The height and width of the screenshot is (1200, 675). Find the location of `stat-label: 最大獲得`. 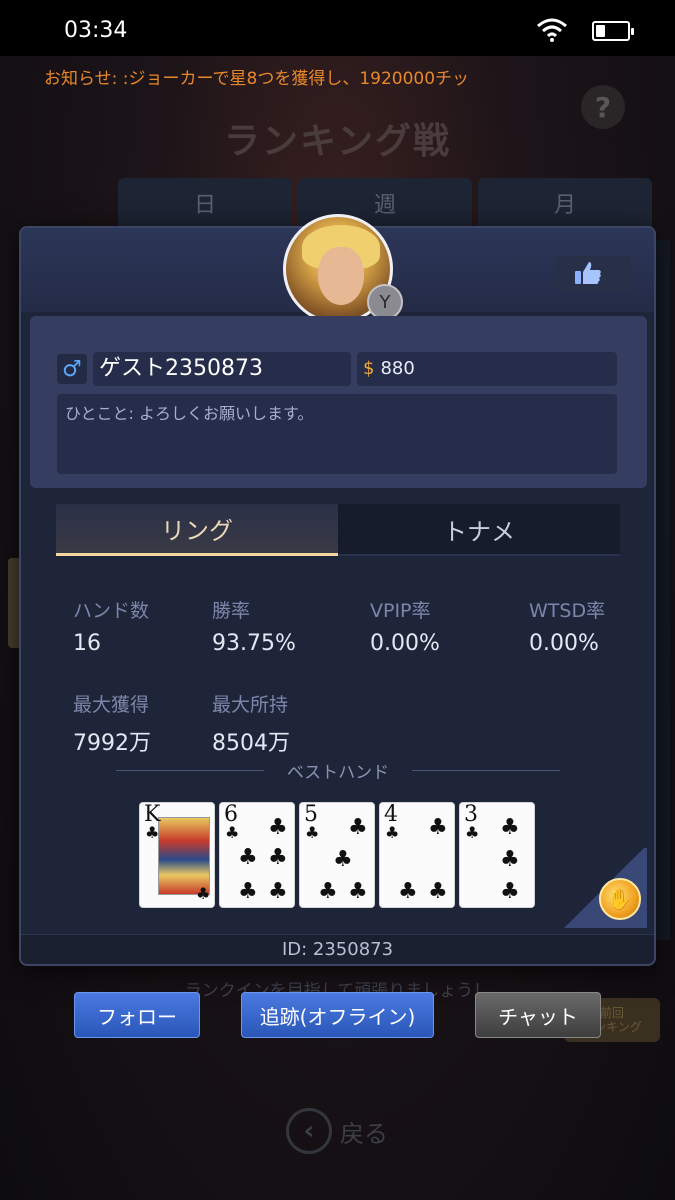

stat-label: 最大獲得 is located at coordinates (111, 705).